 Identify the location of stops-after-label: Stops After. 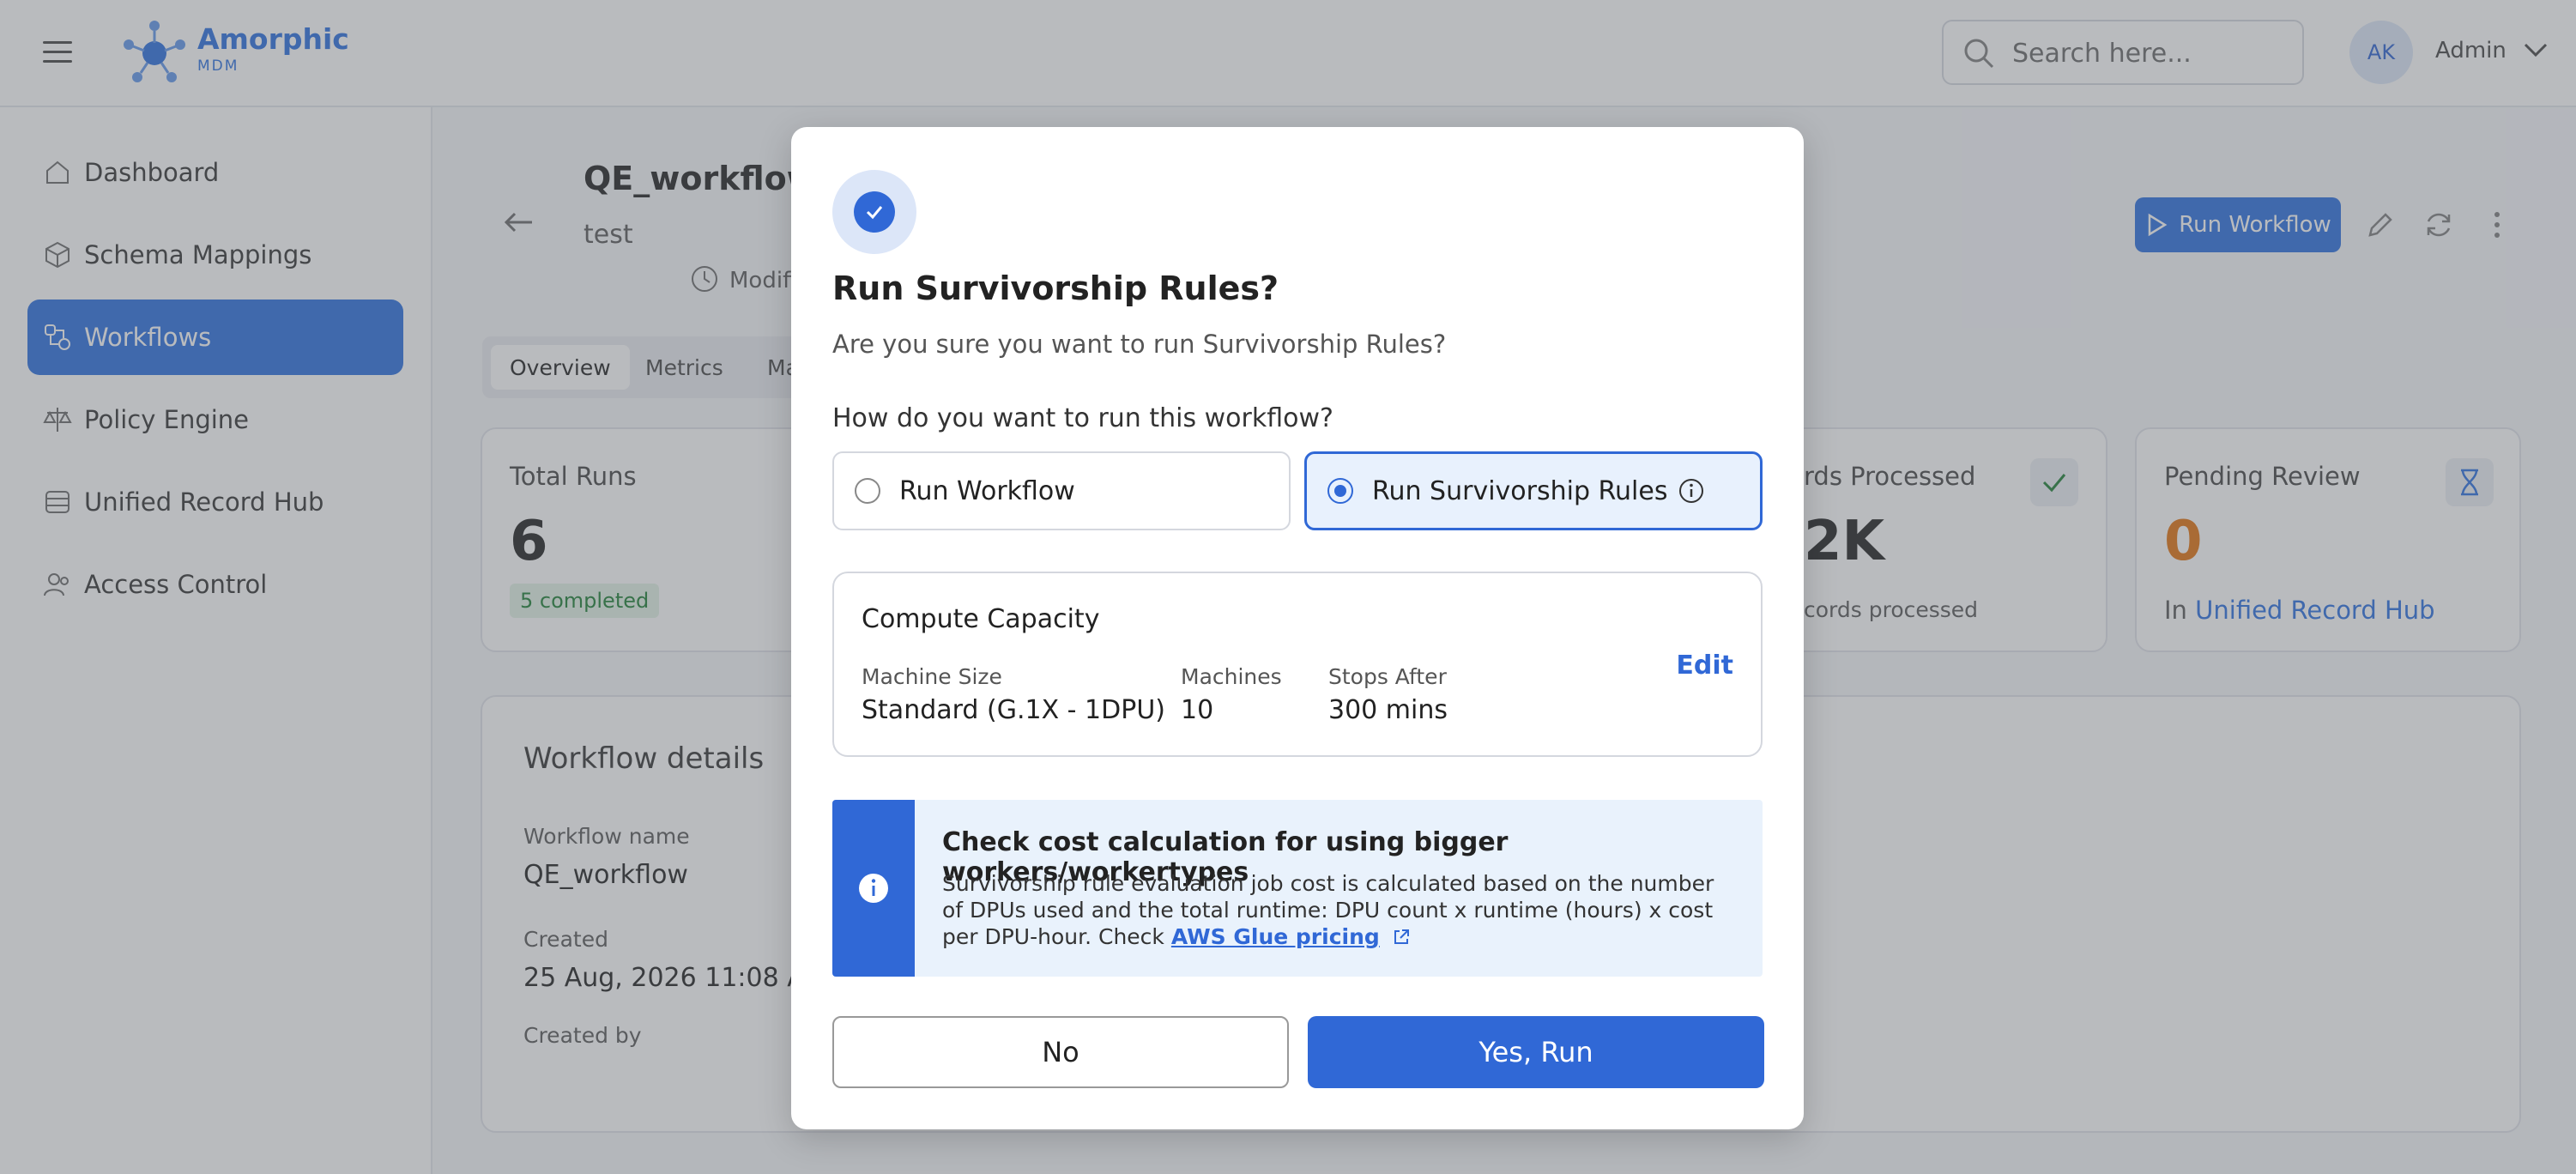
(1387, 676).